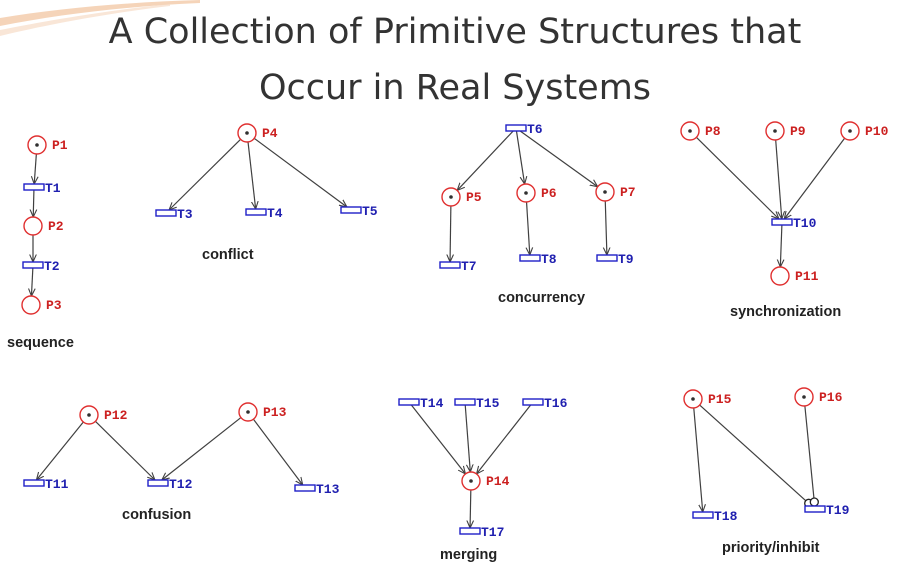 This screenshot has height=575, width=910. What do you see at coordinates (556, 403) in the screenshot?
I see `label-t16: T16` at bounding box center [556, 403].